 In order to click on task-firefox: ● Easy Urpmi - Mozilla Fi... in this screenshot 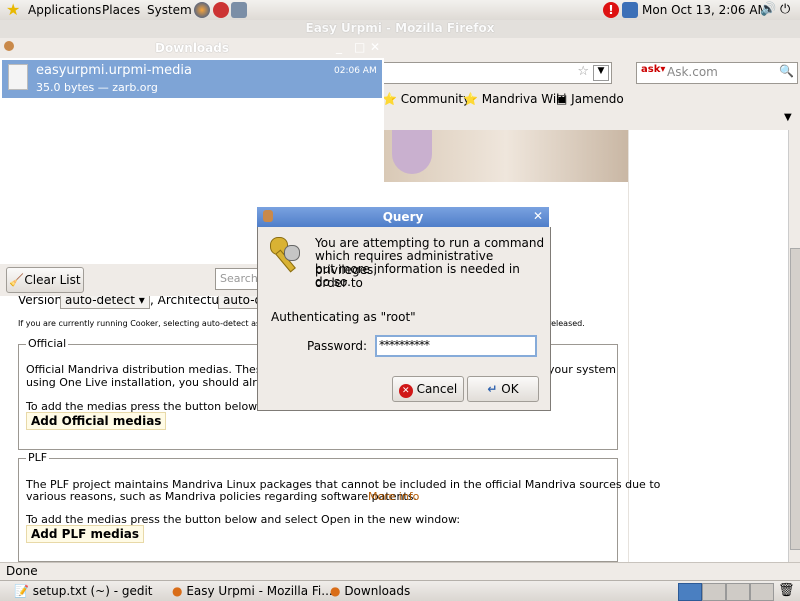, I will do `click(252, 591)`.